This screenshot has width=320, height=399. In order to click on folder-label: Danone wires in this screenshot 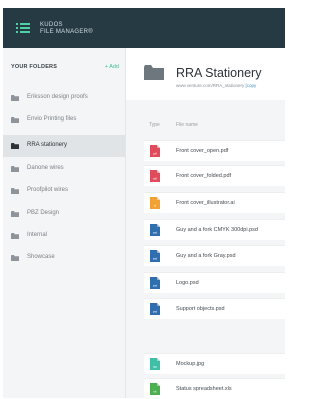, I will do `click(45, 168)`.